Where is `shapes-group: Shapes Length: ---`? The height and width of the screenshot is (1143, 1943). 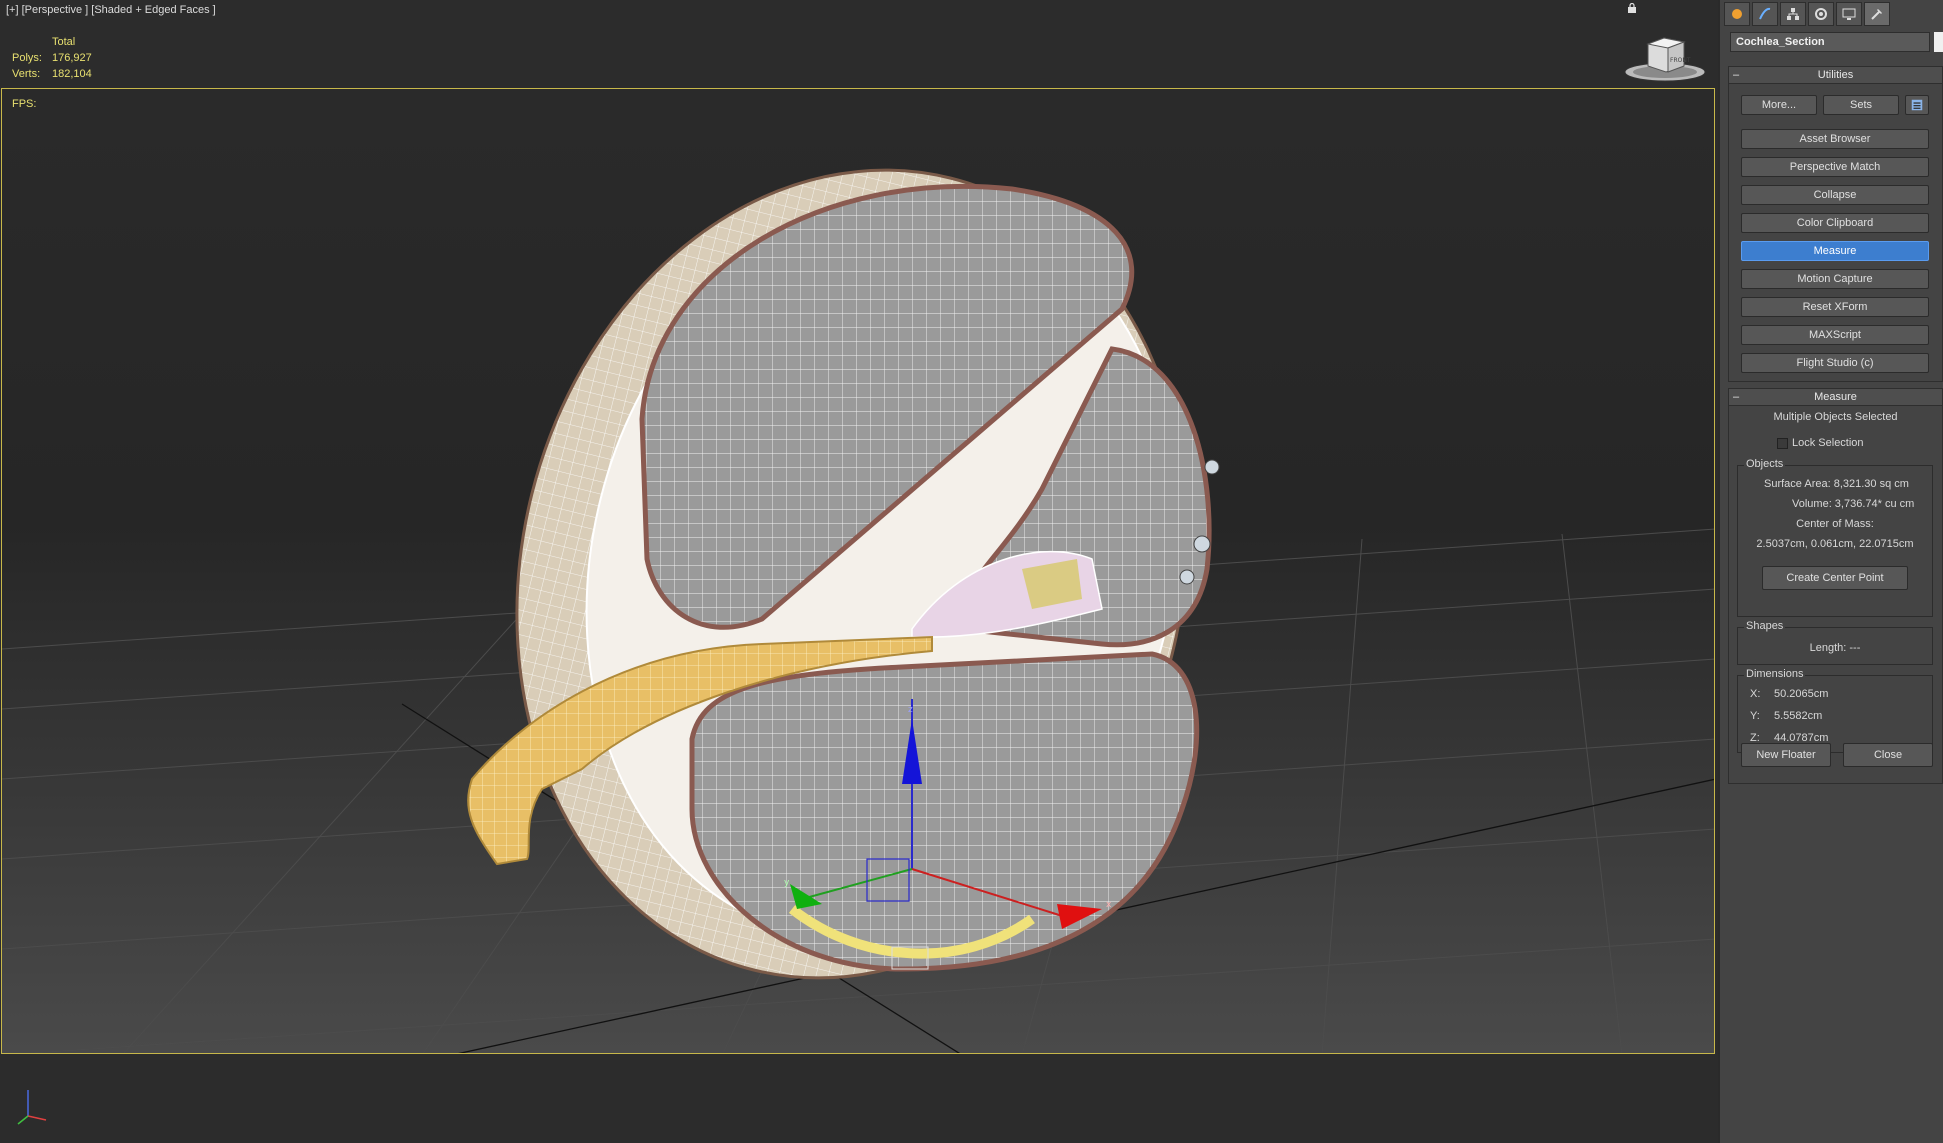
shapes-group: Shapes Length: --- is located at coordinates (1835, 642).